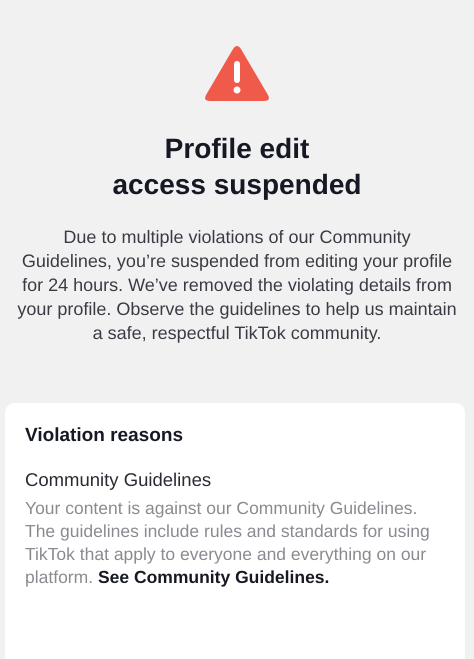 The height and width of the screenshot is (659, 474). What do you see at coordinates (237, 167) in the screenshot?
I see `notice-title: Profile edit access suspended` at bounding box center [237, 167].